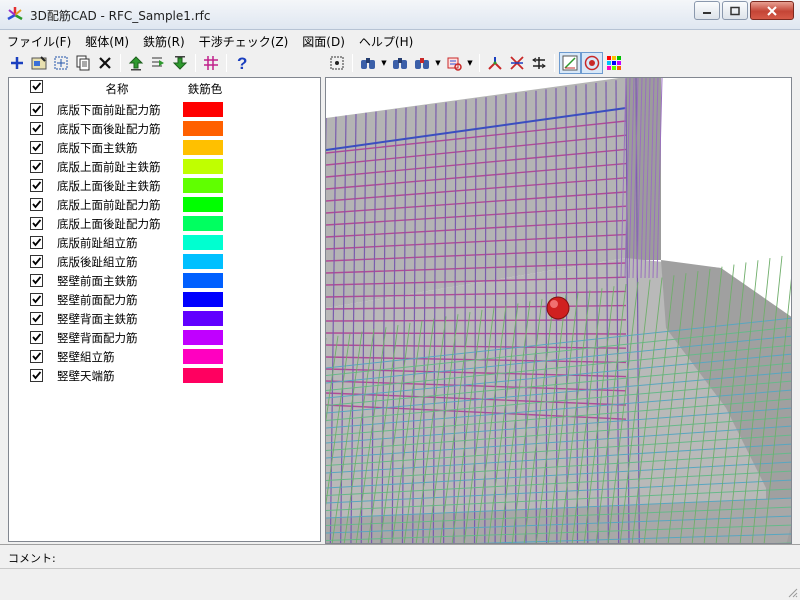 The width and height of the screenshot is (800, 600). I want to click on list-item: 底版上面後趾主鉄筋, so click(122, 185).